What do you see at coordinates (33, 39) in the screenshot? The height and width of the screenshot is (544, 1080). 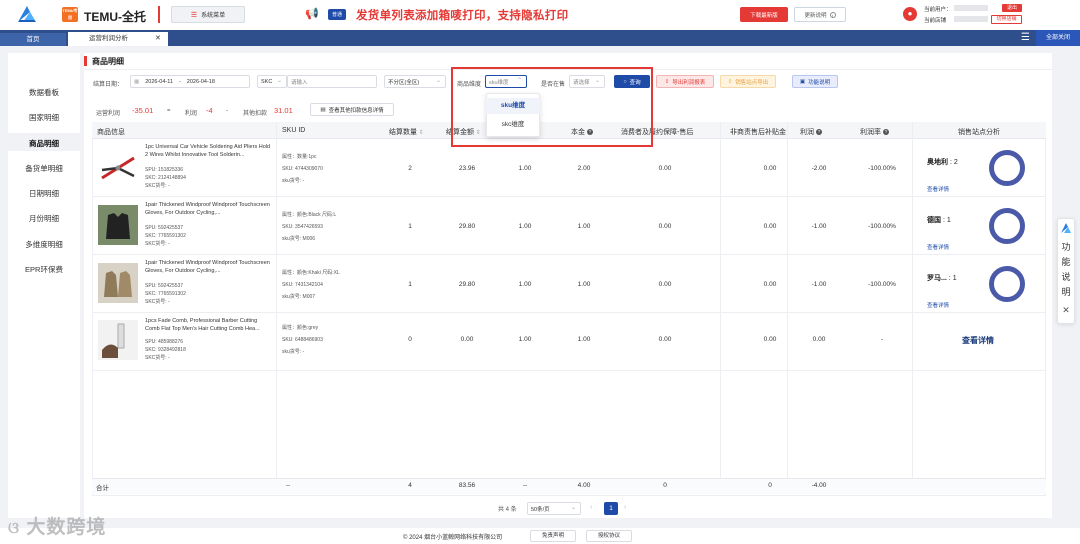 I see `tab-home: 首页` at bounding box center [33, 39].